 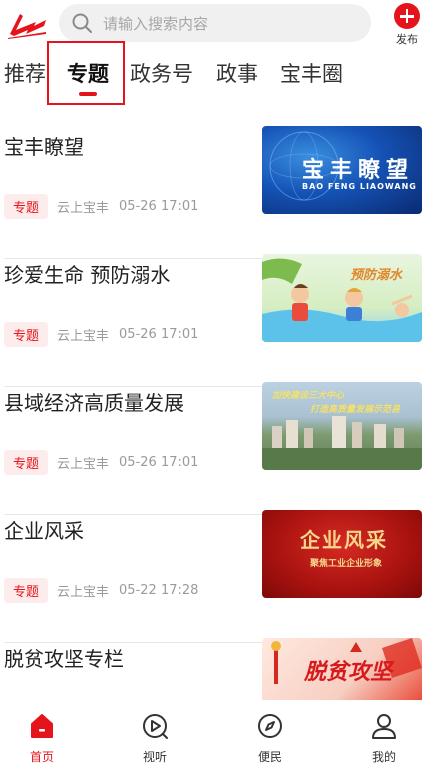 I want to click on article-title: 宝丰瞭望, so click(x=129, y=145).